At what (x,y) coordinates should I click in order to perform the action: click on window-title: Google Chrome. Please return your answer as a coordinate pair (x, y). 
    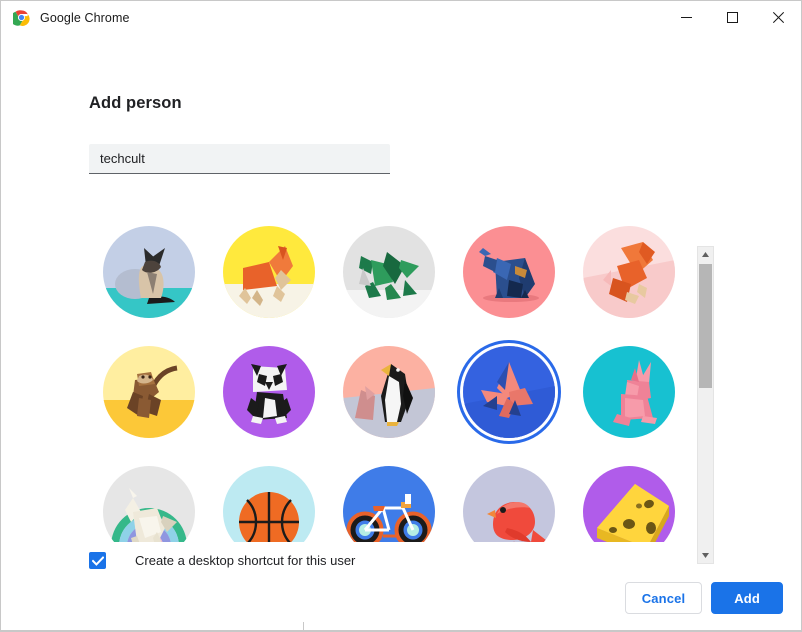
    Looking at the image, I should click on (85, 17).